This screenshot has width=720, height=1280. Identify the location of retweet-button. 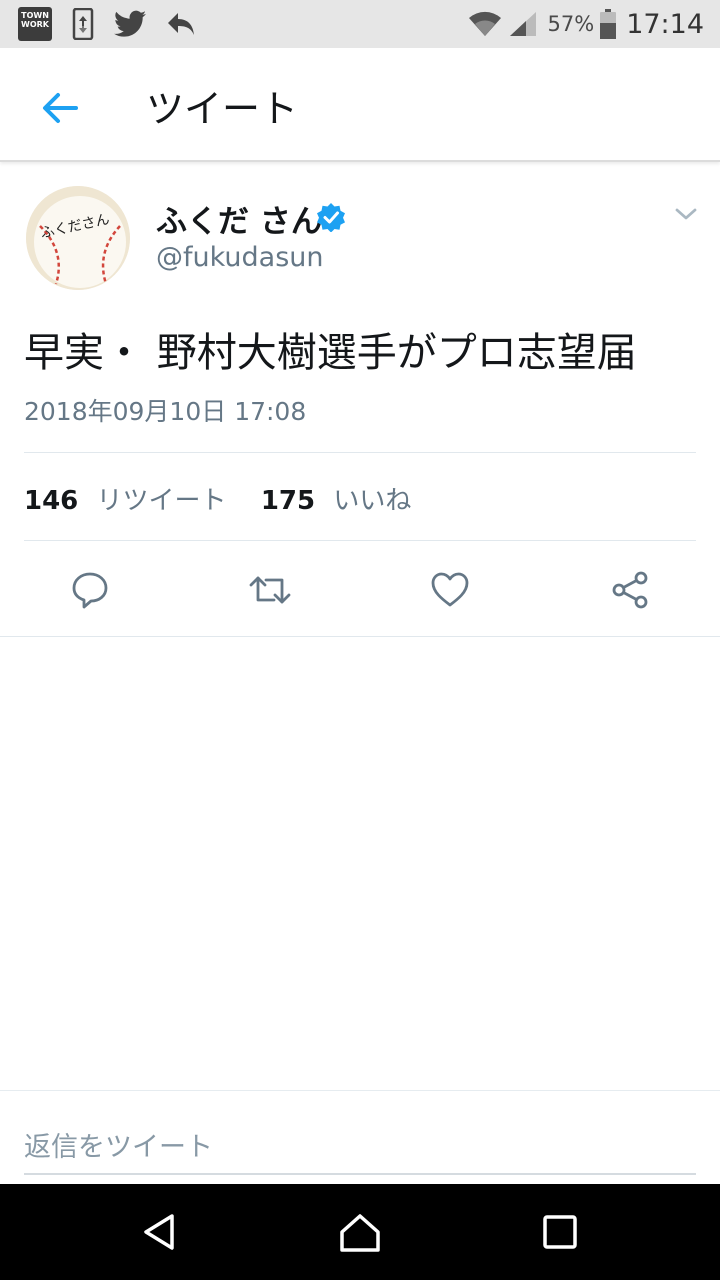
(270, 590).